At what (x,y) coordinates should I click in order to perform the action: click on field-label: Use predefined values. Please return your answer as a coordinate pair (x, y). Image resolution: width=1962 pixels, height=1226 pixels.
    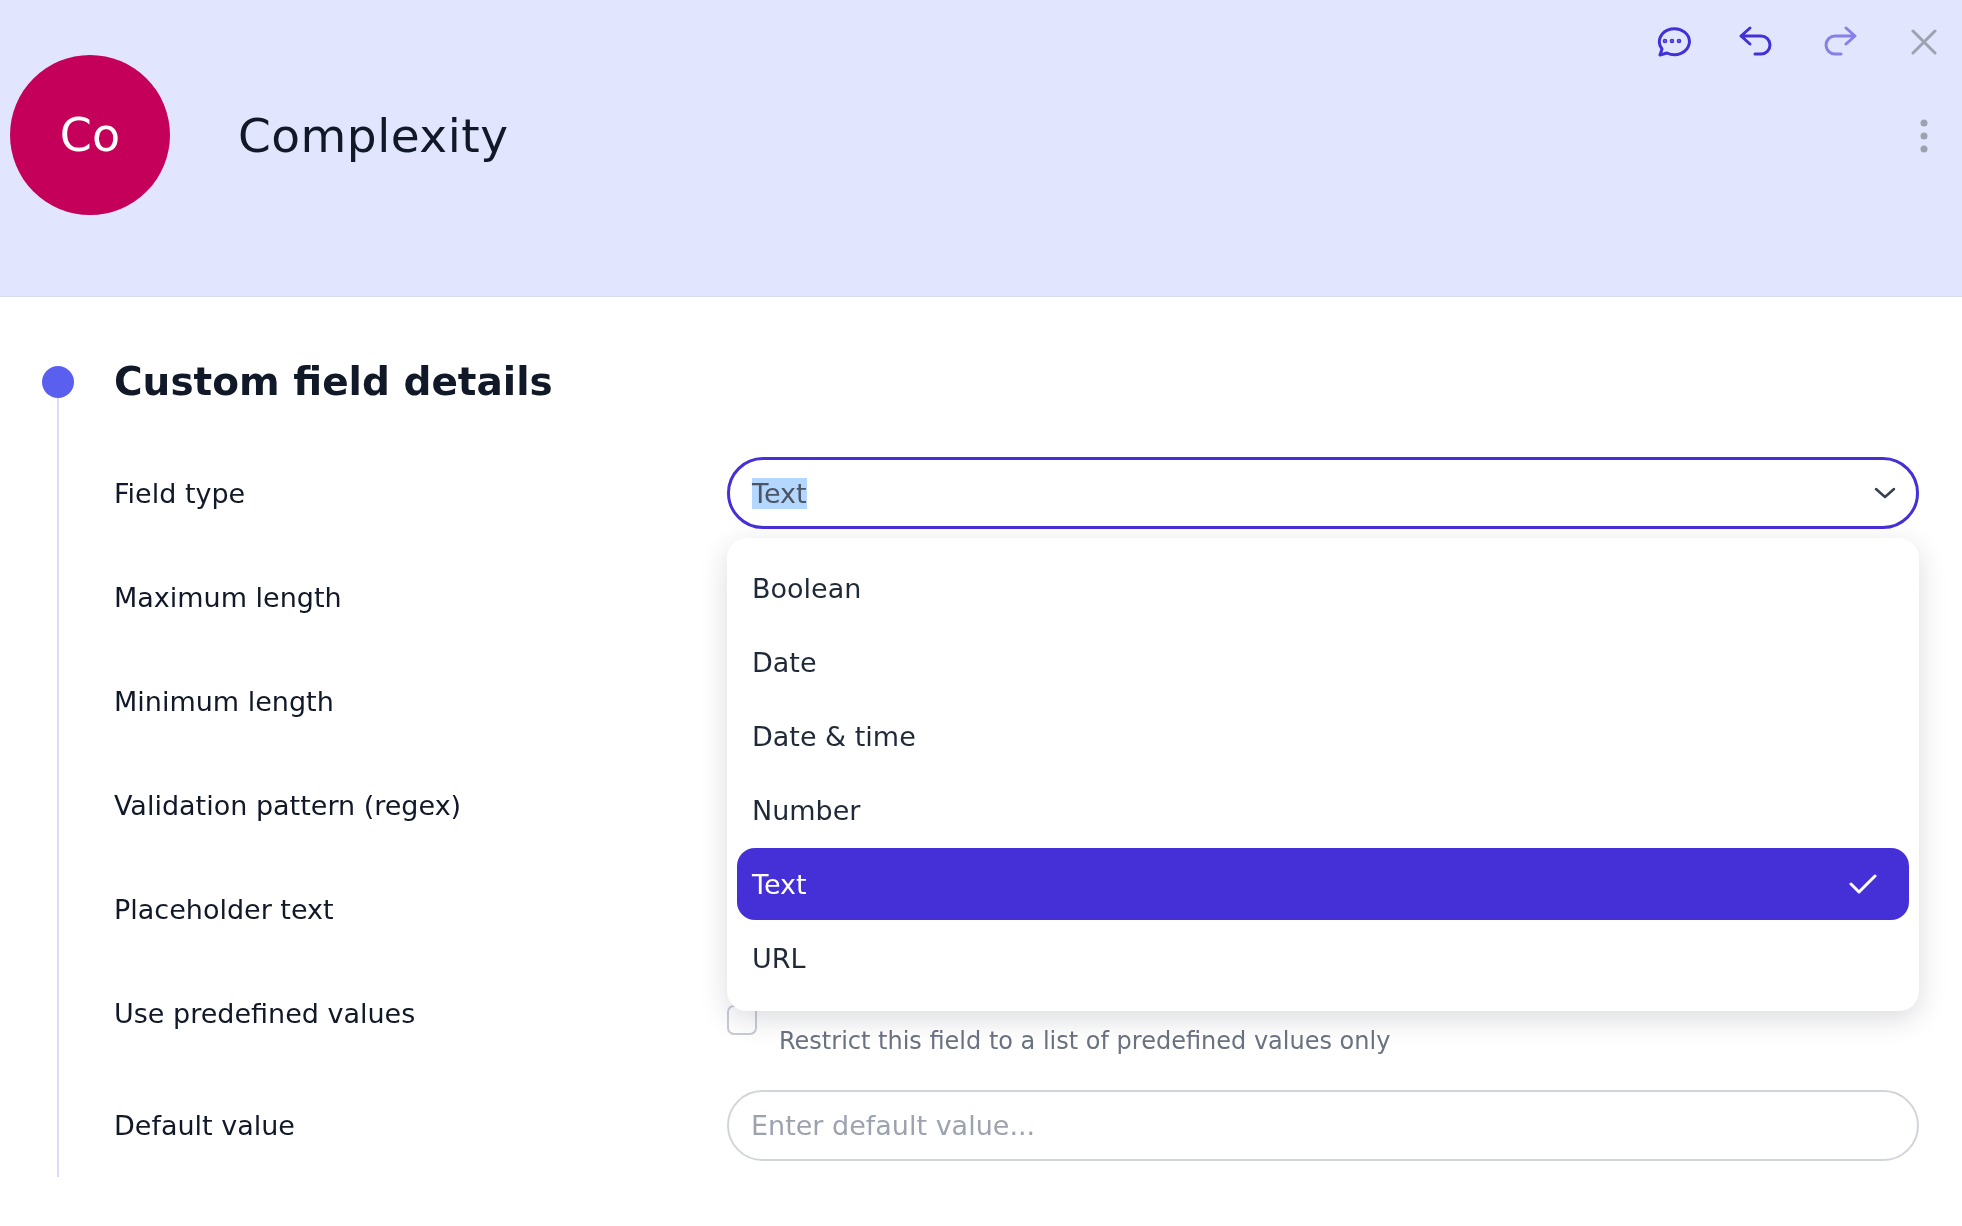
    Looking at the image, I should click on (265, 1013).